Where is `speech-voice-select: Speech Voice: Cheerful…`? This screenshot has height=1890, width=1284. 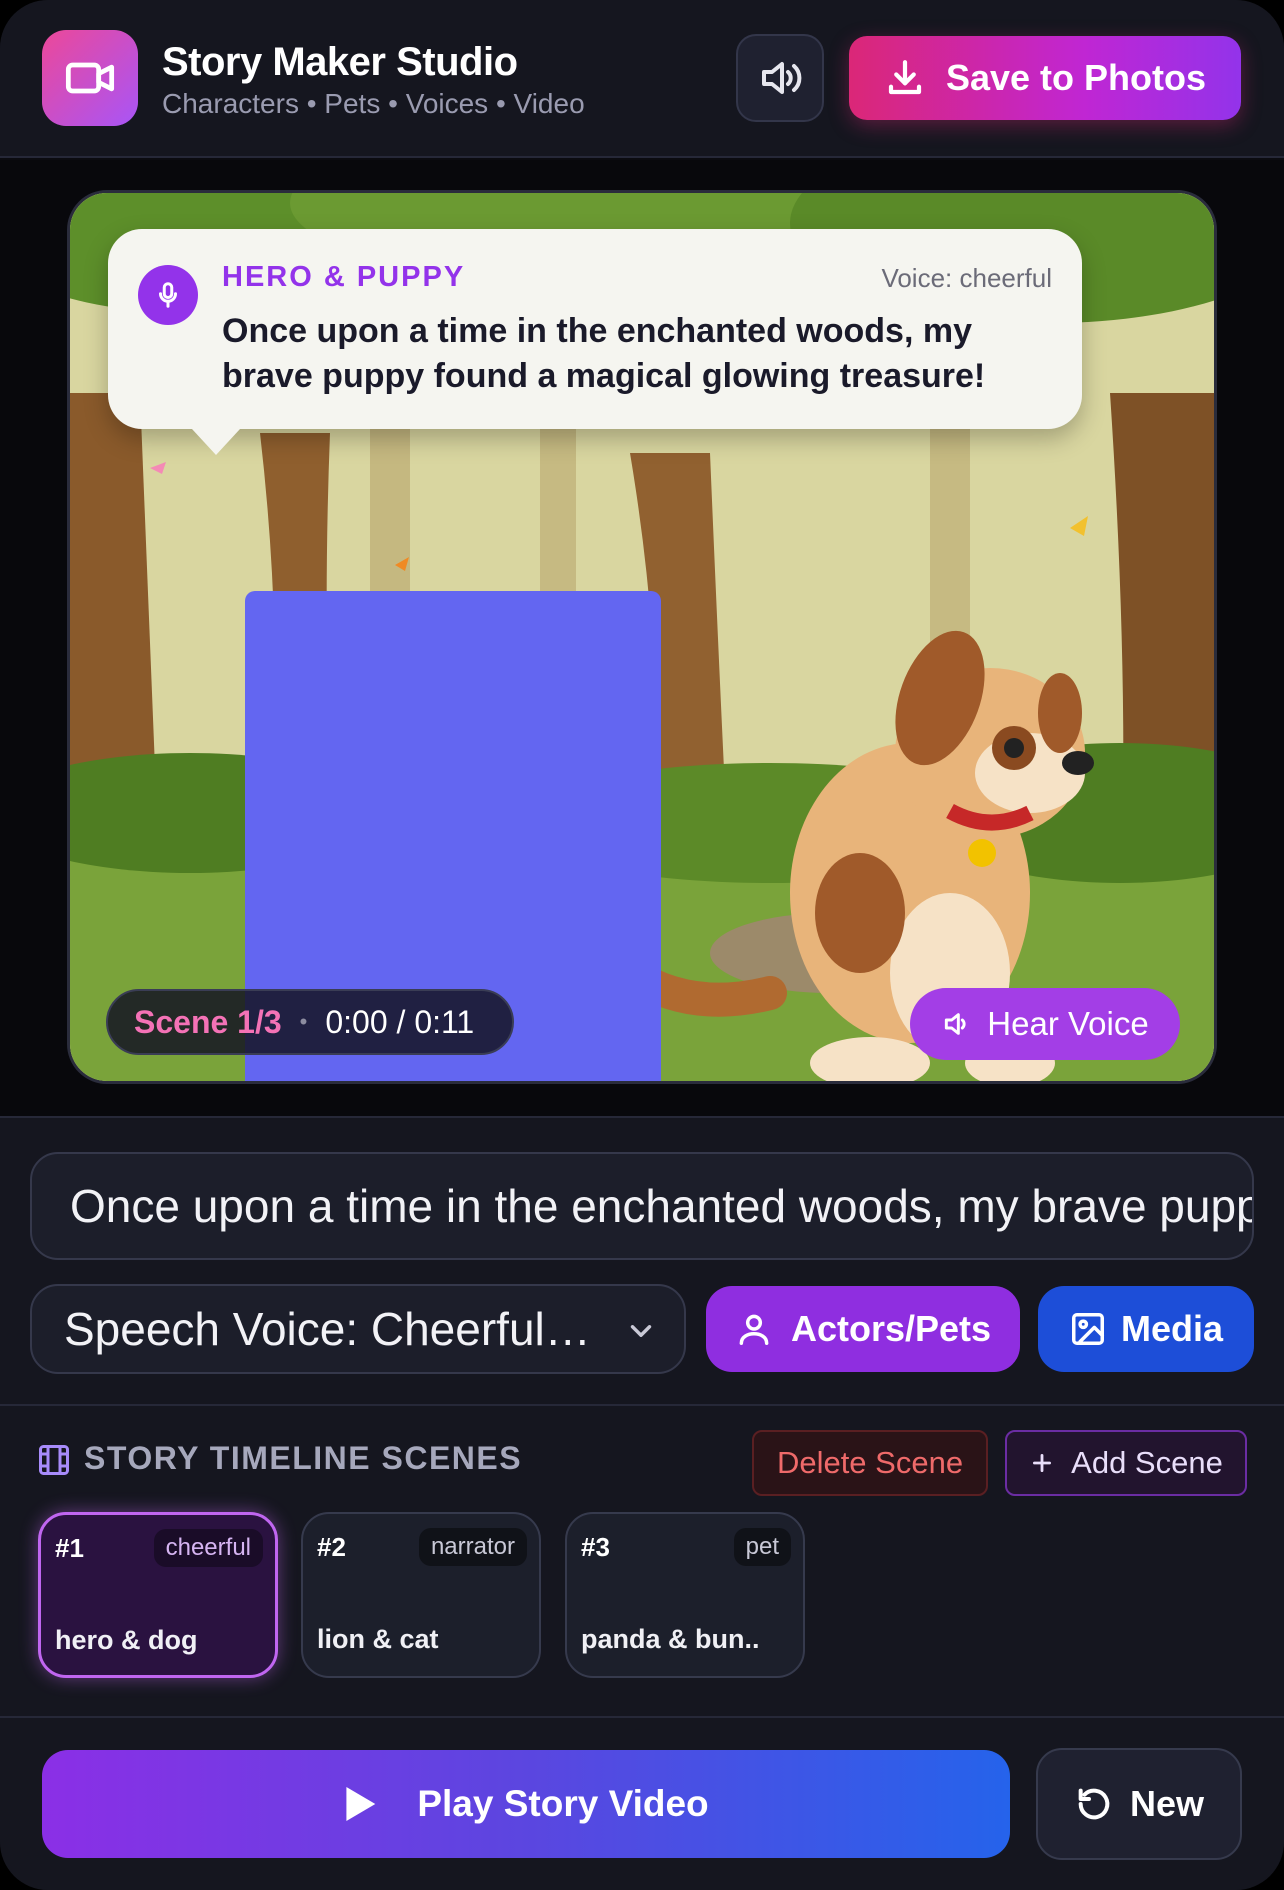
speech-voice-select: Speech Voice: Cheerful… is located at coordinates (358, 1329).